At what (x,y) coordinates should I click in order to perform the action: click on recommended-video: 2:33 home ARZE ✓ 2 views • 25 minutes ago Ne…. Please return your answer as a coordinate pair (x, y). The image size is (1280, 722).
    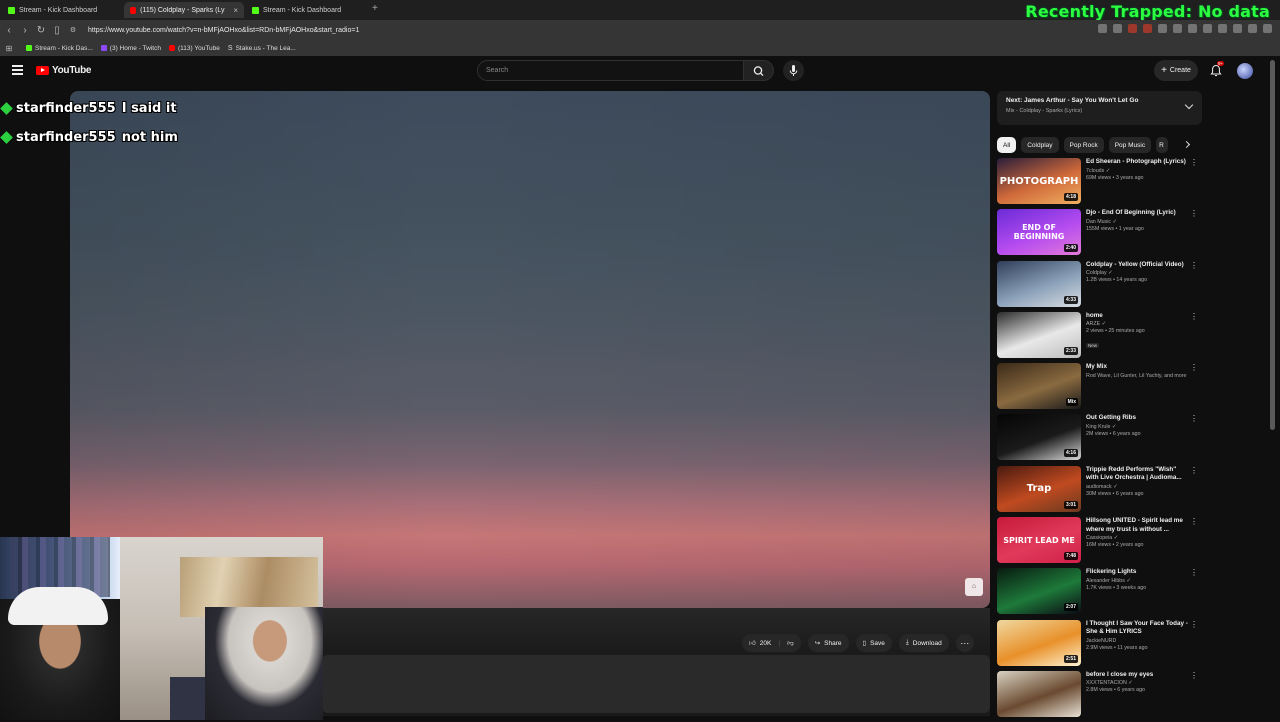
    Looking at the image, I should click on (1099, 337).